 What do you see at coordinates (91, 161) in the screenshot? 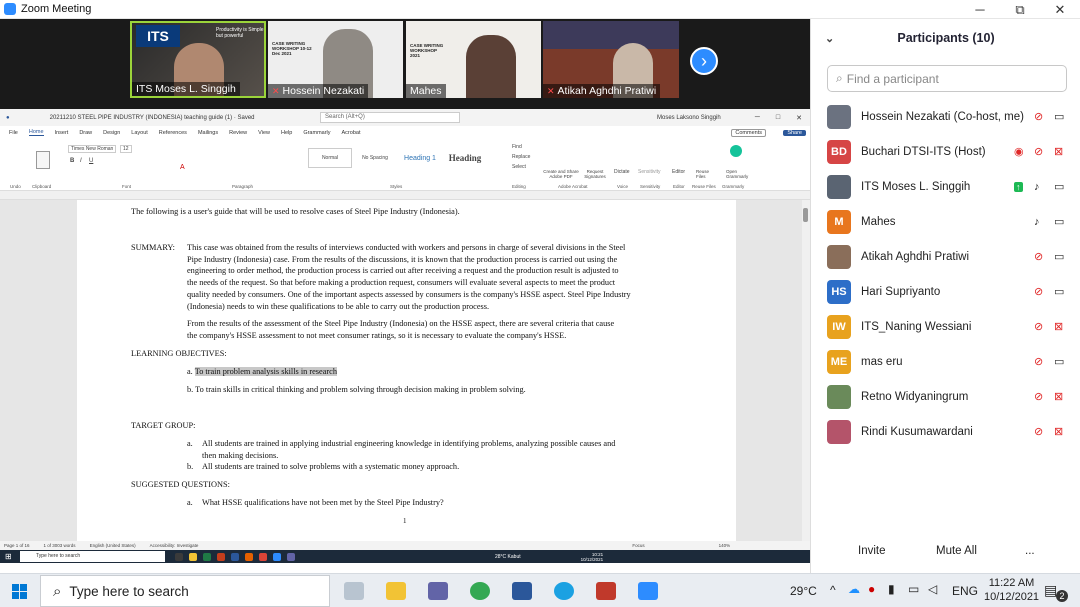
I see `underline-button: U` at bounding box center [91, 161].